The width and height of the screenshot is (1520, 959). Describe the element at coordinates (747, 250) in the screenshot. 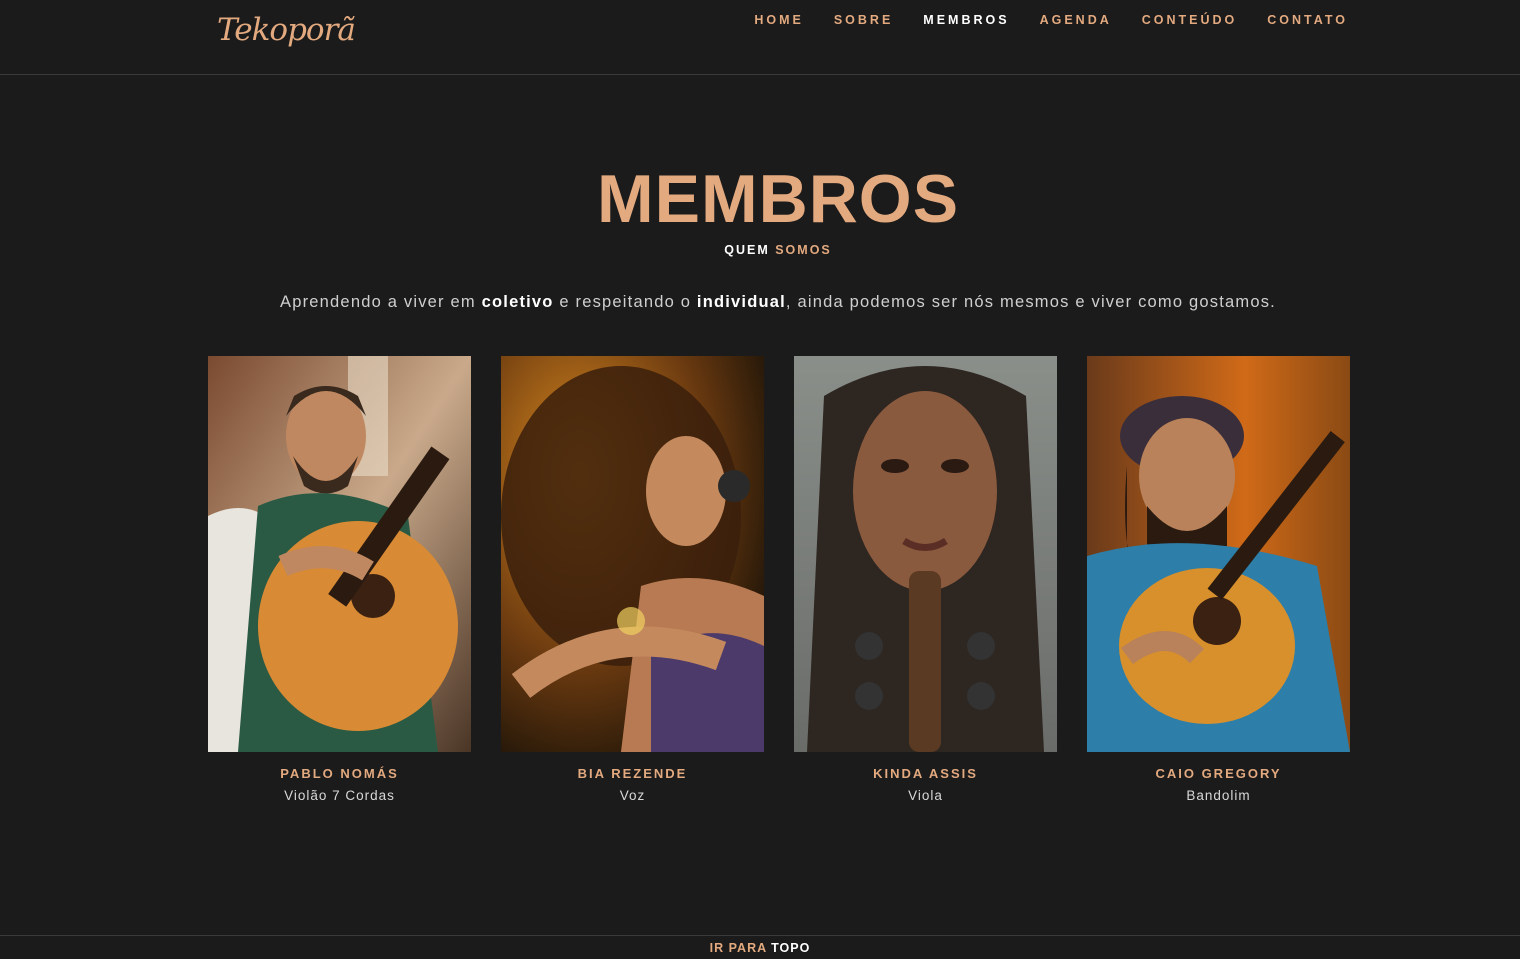

I see `subtitle-part1: QUEM` at that location.